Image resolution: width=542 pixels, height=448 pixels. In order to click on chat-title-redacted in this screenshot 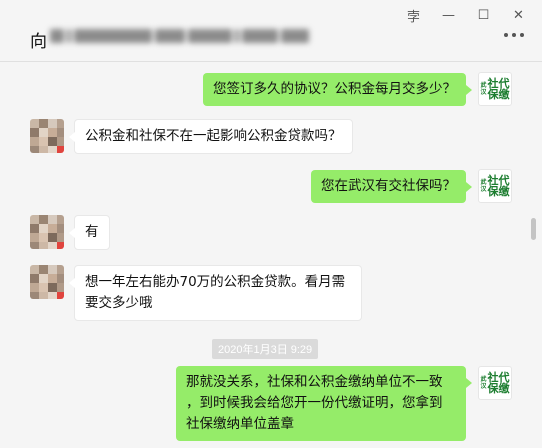, I will do `click(200, 37)`.